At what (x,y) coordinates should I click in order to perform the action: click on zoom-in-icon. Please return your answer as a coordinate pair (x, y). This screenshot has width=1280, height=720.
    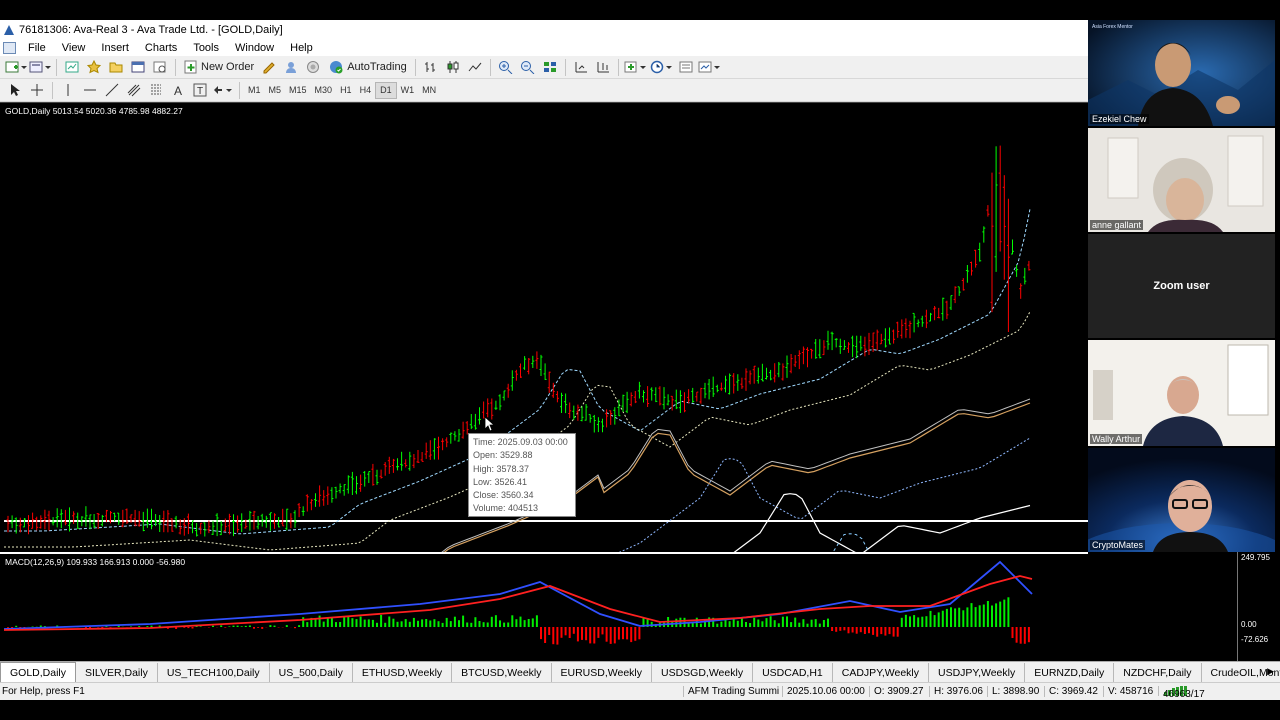
    Looking at the image, I should click on (506, 67).